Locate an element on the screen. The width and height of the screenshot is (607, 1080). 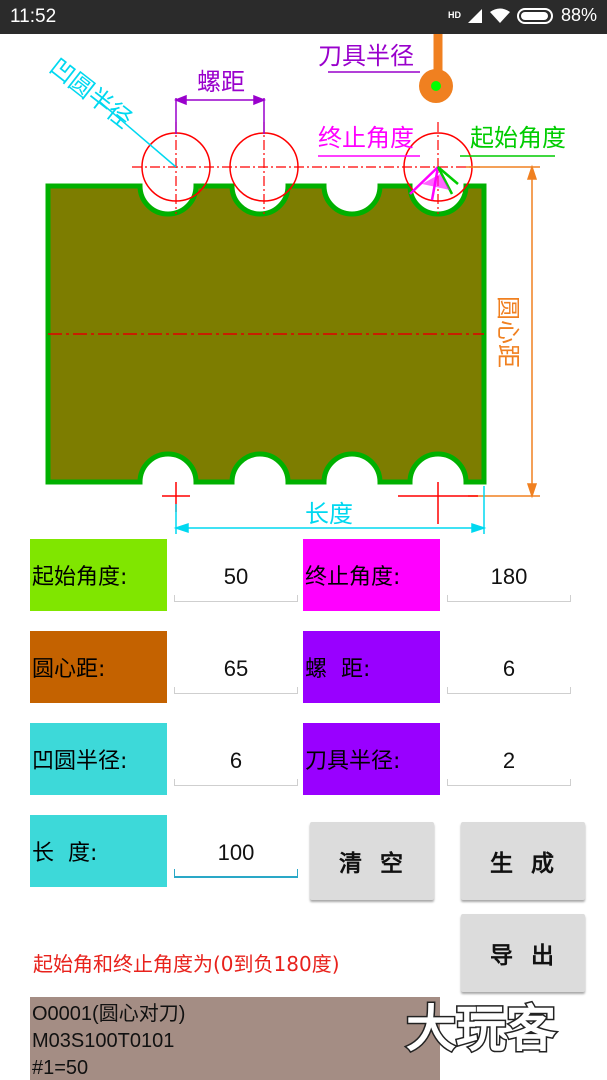
label-start-angle: 起始角度 is located at coordinates (518, 138).